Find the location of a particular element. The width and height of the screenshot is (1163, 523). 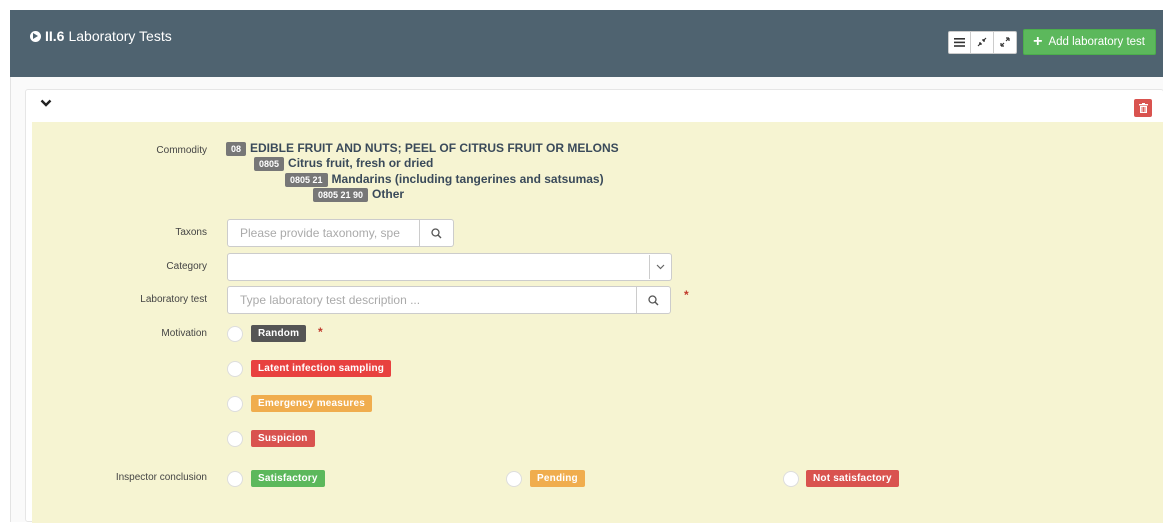

card-header is located at coordinates (594, 106).